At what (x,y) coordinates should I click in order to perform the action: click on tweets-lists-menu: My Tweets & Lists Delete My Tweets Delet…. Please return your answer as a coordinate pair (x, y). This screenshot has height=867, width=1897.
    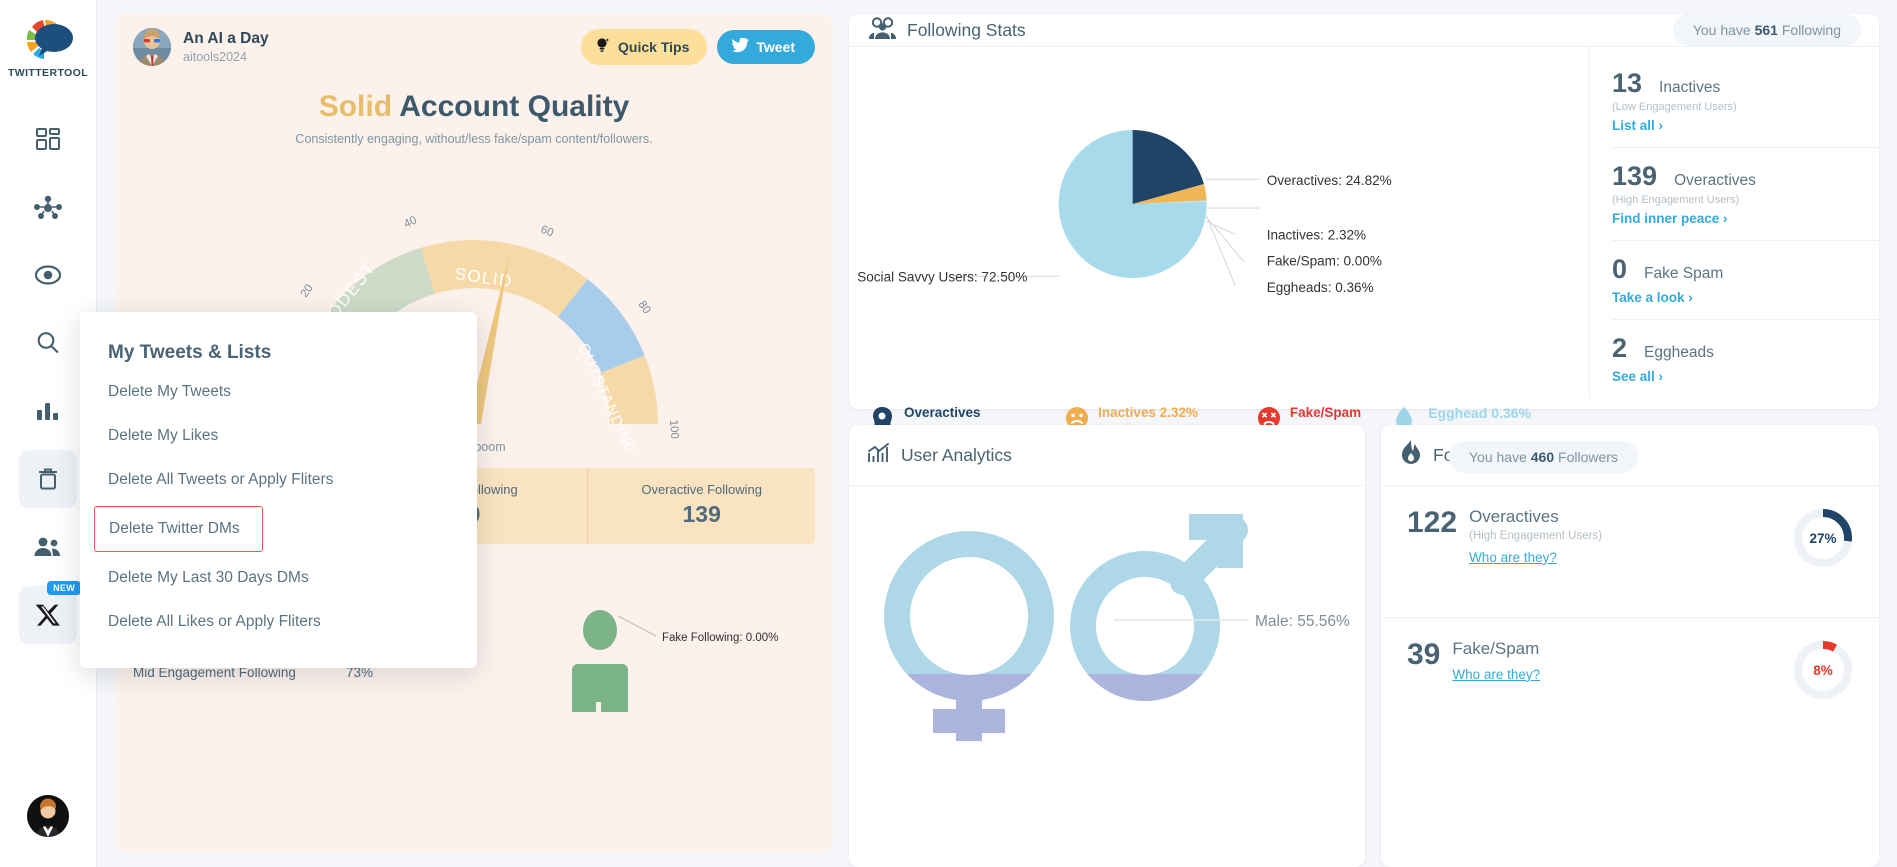
    Looking at the image, I should click on (278, 490).